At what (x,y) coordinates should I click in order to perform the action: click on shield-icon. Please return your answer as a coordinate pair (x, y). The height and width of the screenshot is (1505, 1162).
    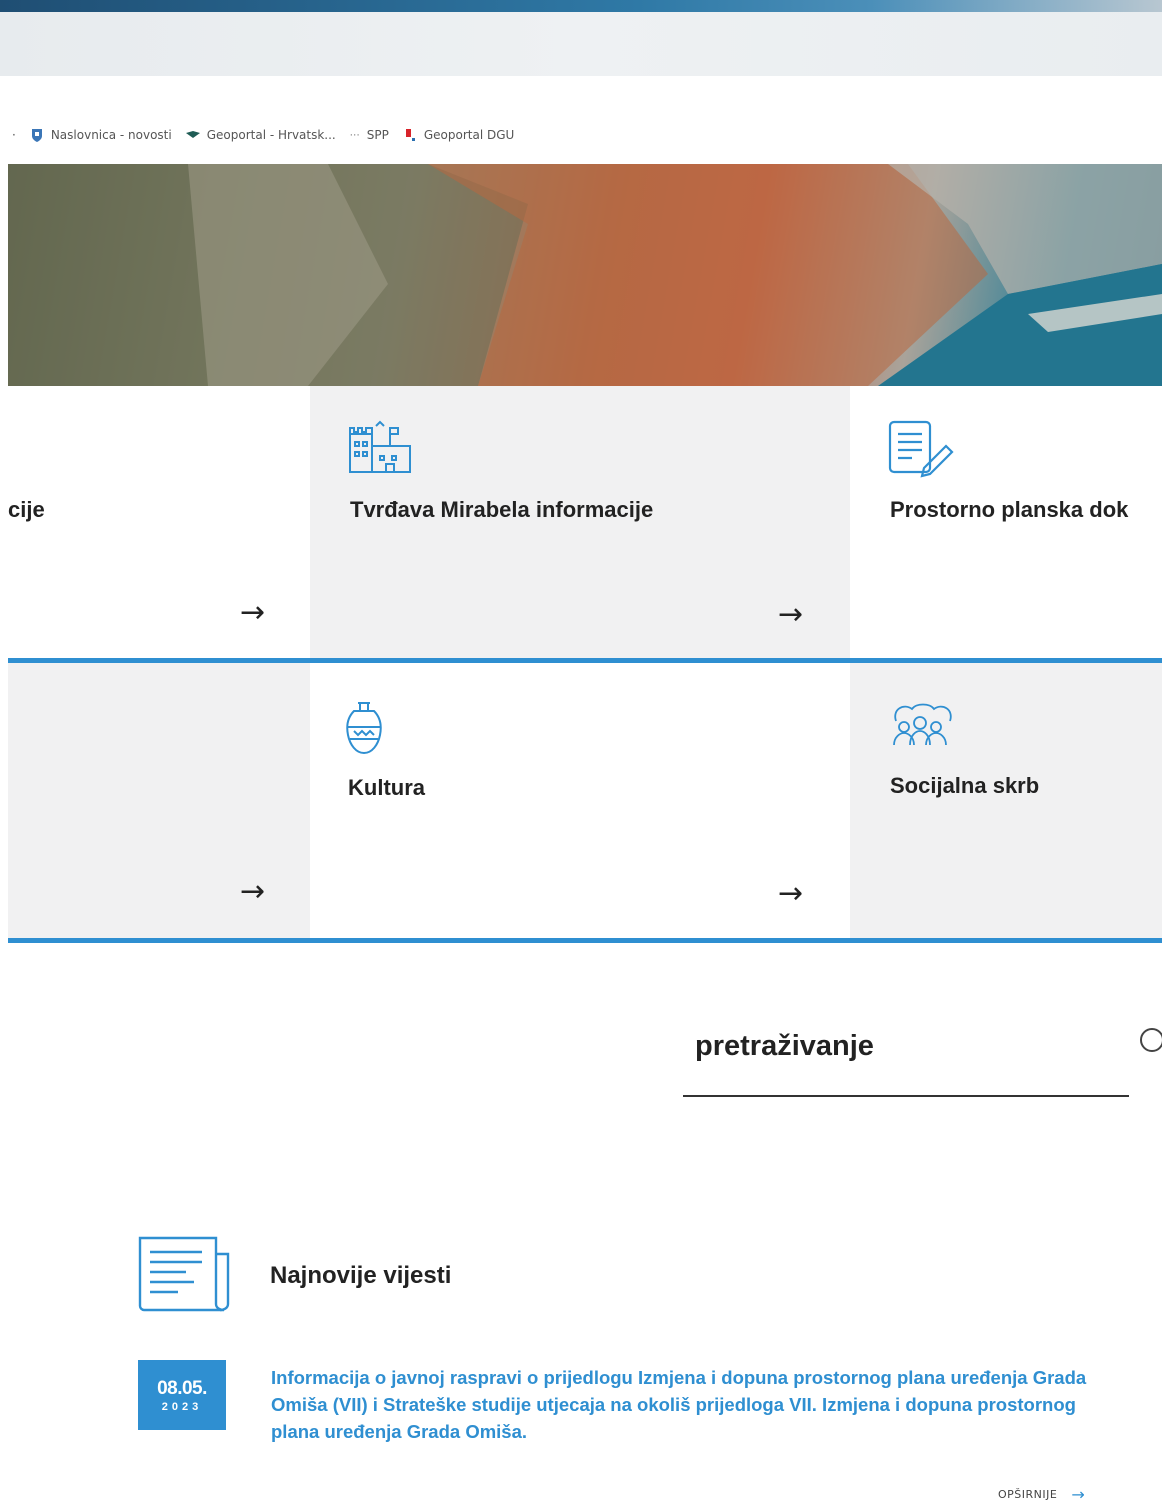
    Looking at the image, I should click on (36, 135).